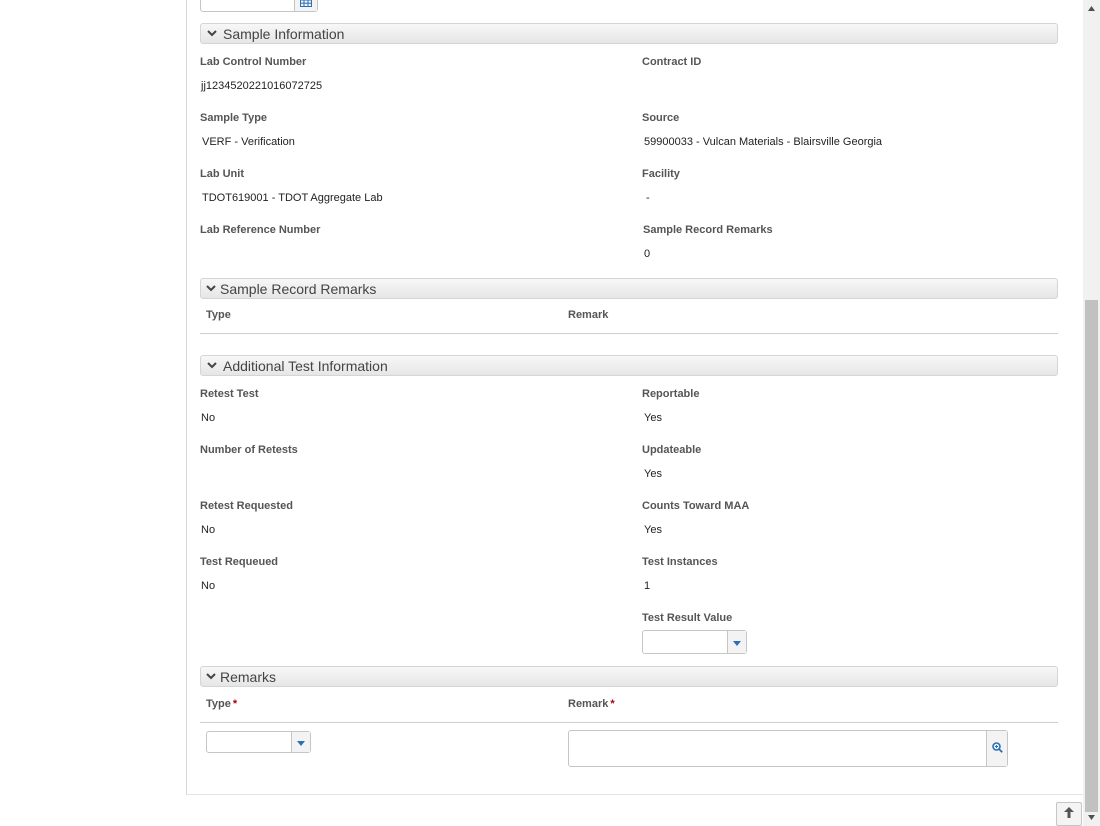 Image resolution: width=1100 pixels, height=826 pixels. I want to click on section-title: Sample Information, so click(284, 33).